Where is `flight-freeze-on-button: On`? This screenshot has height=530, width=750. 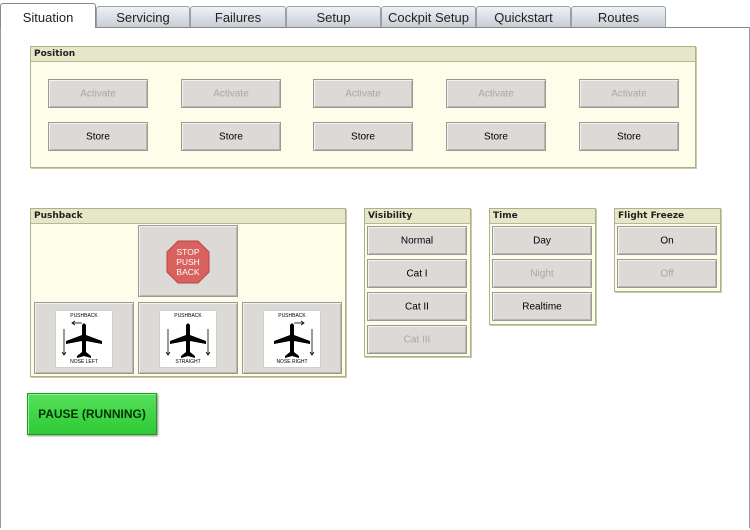 flight-freeze-on-button: On is located at coordinates (667, 240).